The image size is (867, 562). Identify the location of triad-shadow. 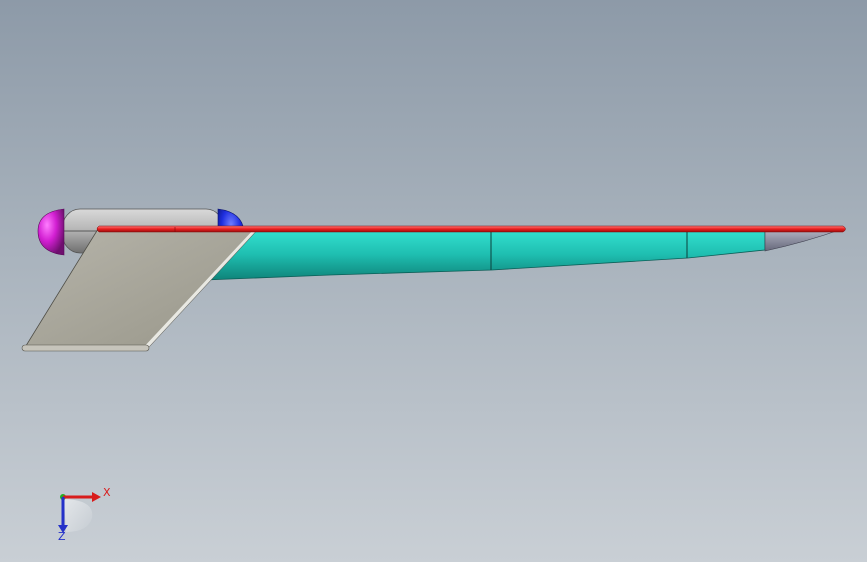
(78, 515).